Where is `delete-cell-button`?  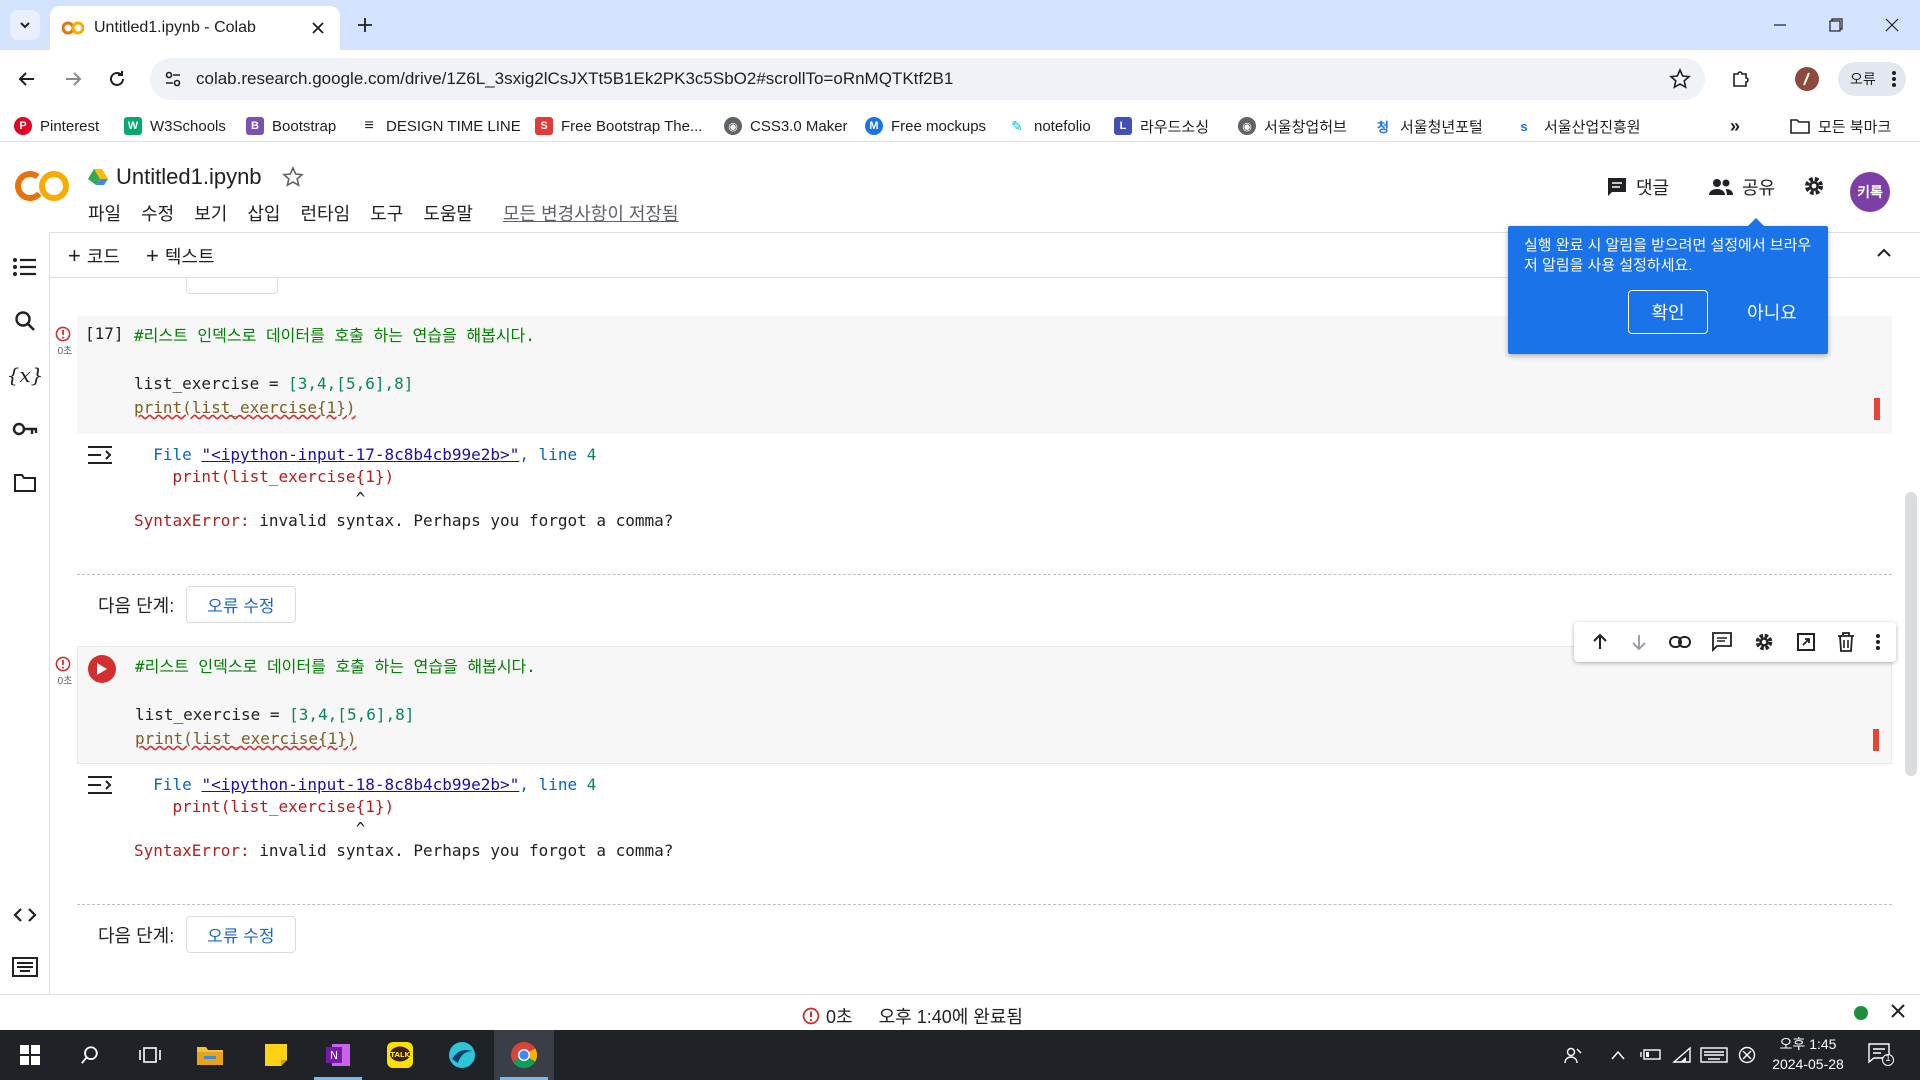
delete-cell-button is located at coordinates (1846, 642).